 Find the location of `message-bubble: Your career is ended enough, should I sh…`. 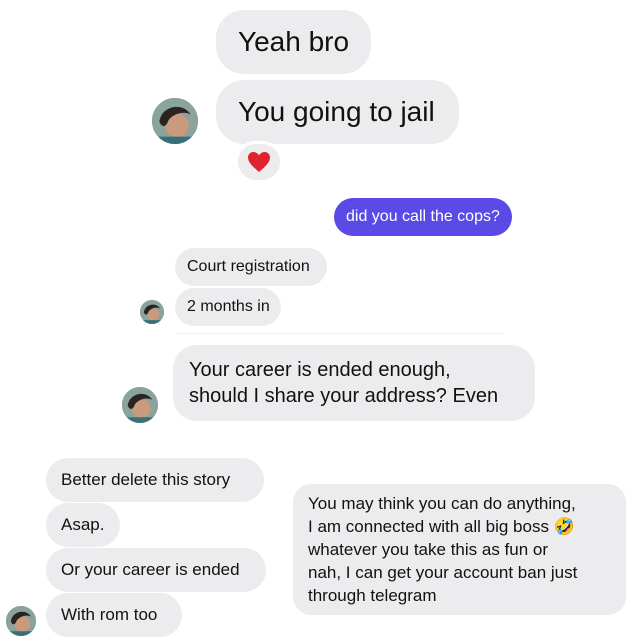

message-bubble: Your career is ended enough, should I sh… is located at coordinates (354, 383).